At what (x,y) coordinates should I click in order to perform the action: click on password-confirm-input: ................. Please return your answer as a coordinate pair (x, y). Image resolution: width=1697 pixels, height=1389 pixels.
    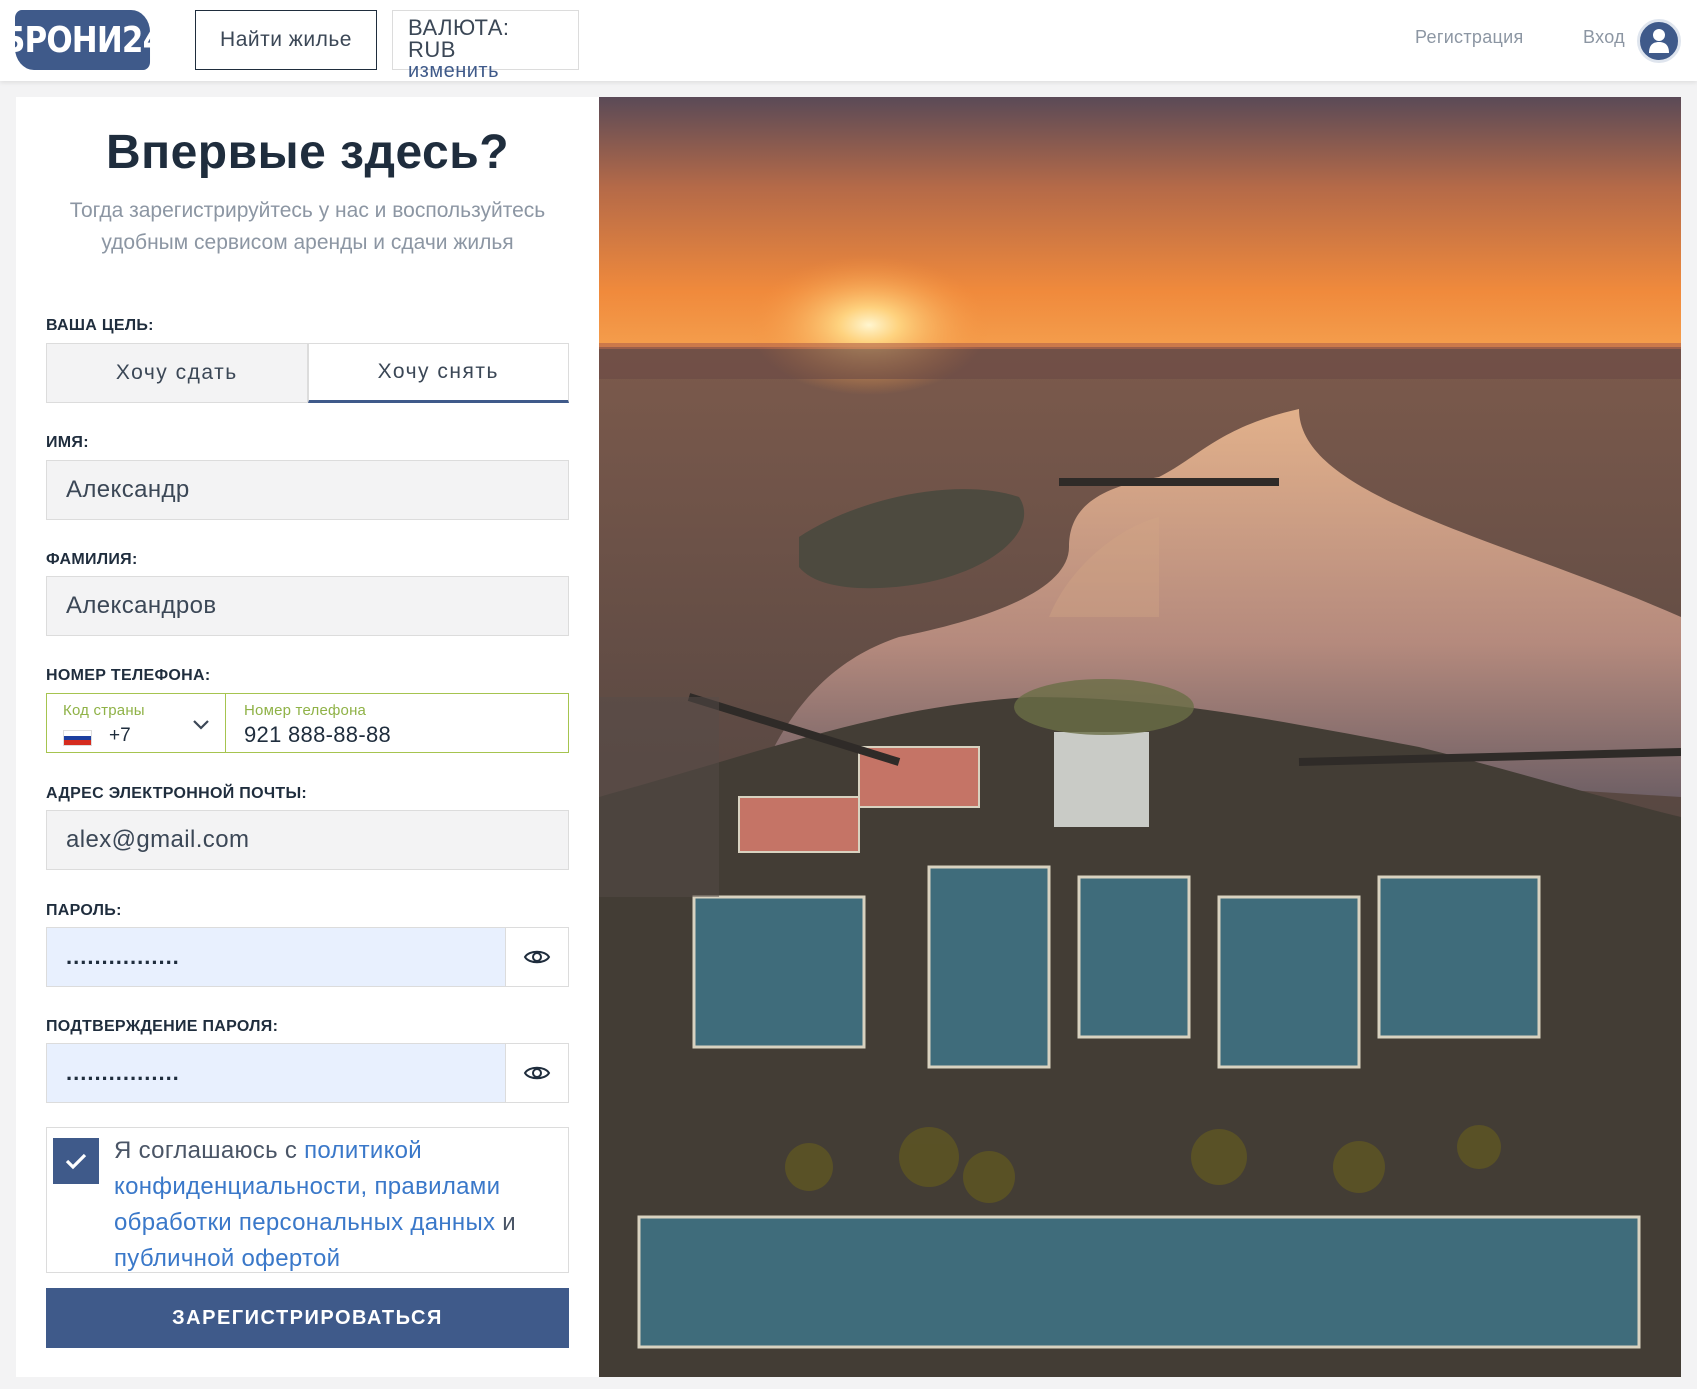
    Looking at the image, I should click on (276, 1073).